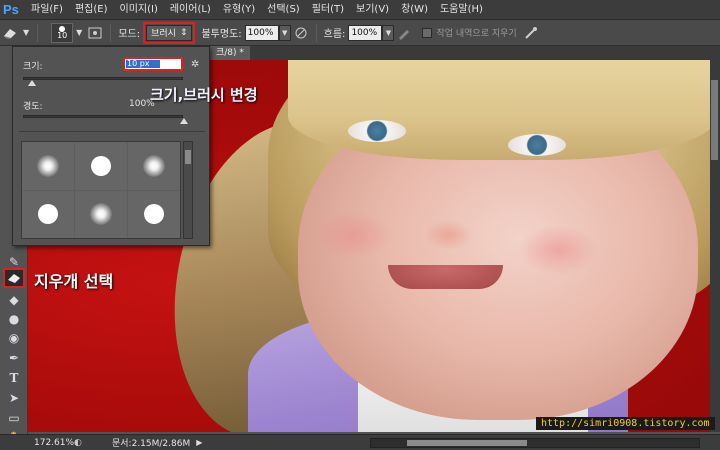 This screenshot has height=450, width=720. I want to click on size-label: 크기:, so click(33, 67).